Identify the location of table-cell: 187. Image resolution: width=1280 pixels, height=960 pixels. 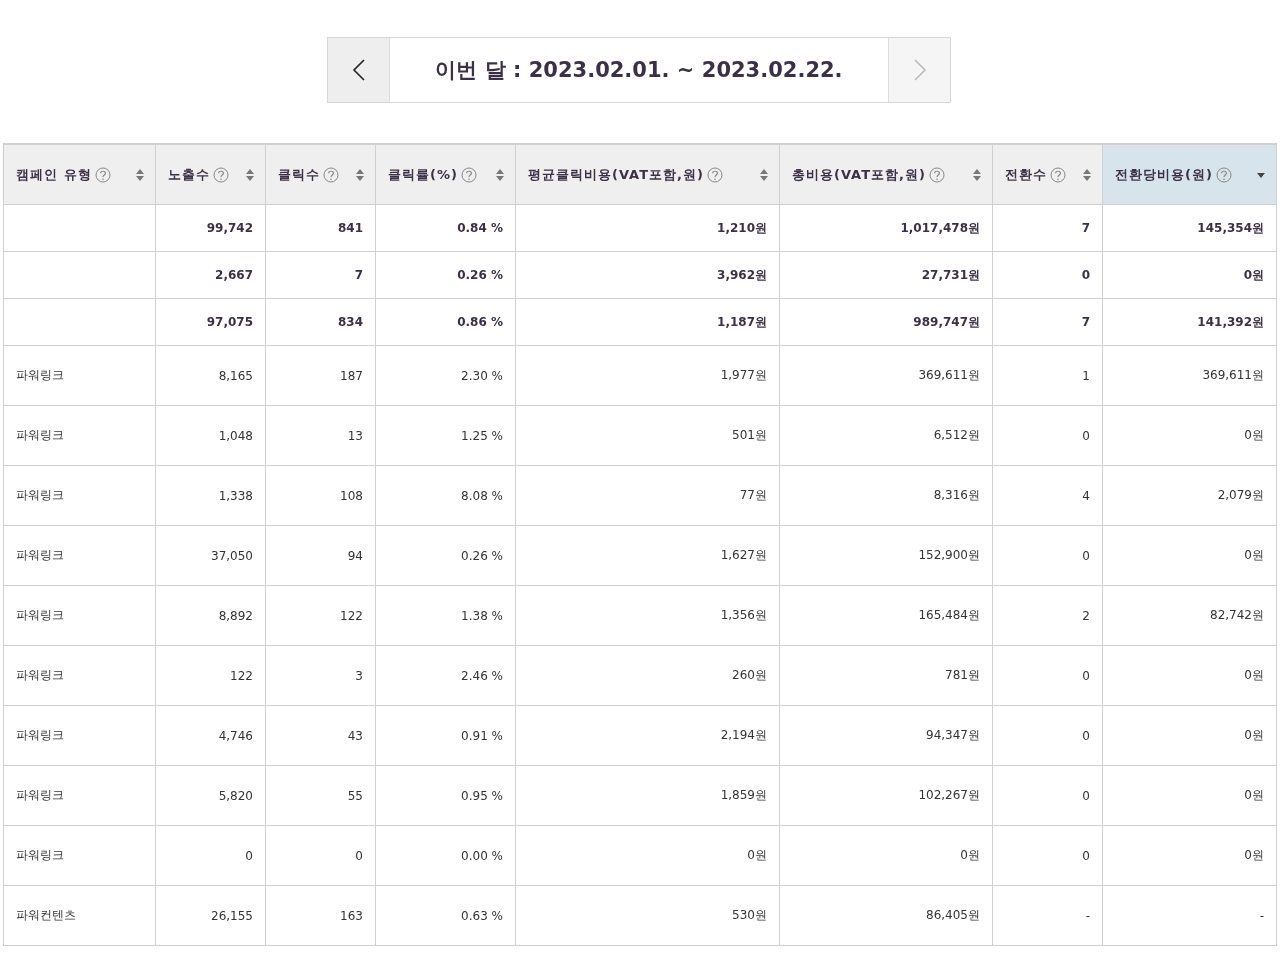
(351, 375).